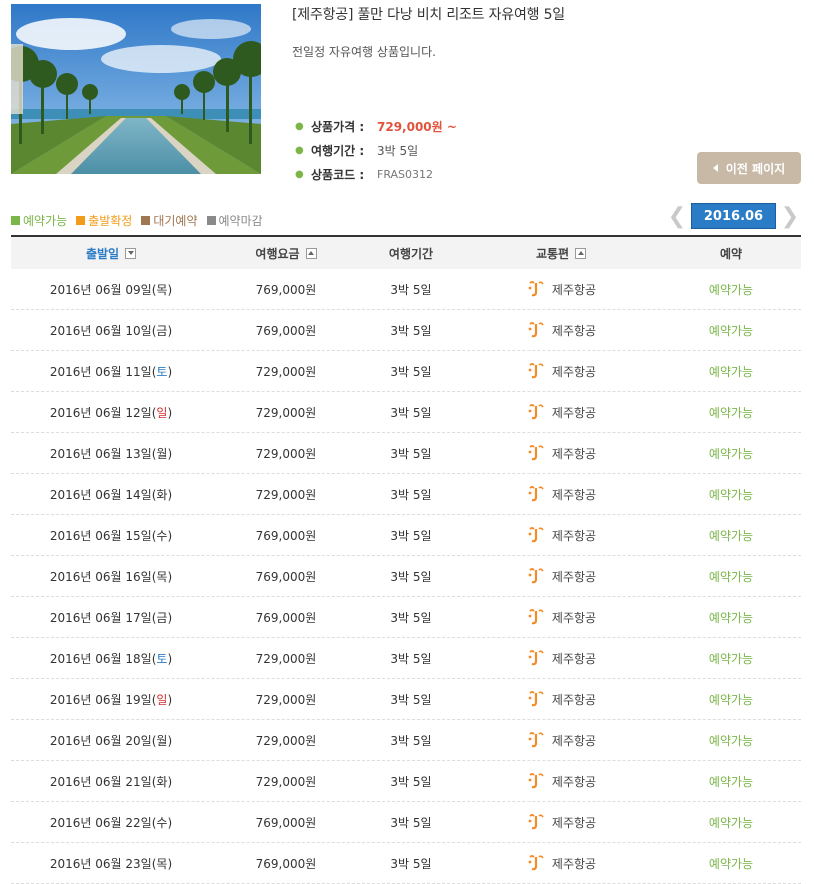 Image resolution: width=814 pixels, height=884 pixels. What do you see at coordinates (103, 699) in the screenshot?
I see `date-text: 2016년 06월 19일(` at bounding box center [103, 699].